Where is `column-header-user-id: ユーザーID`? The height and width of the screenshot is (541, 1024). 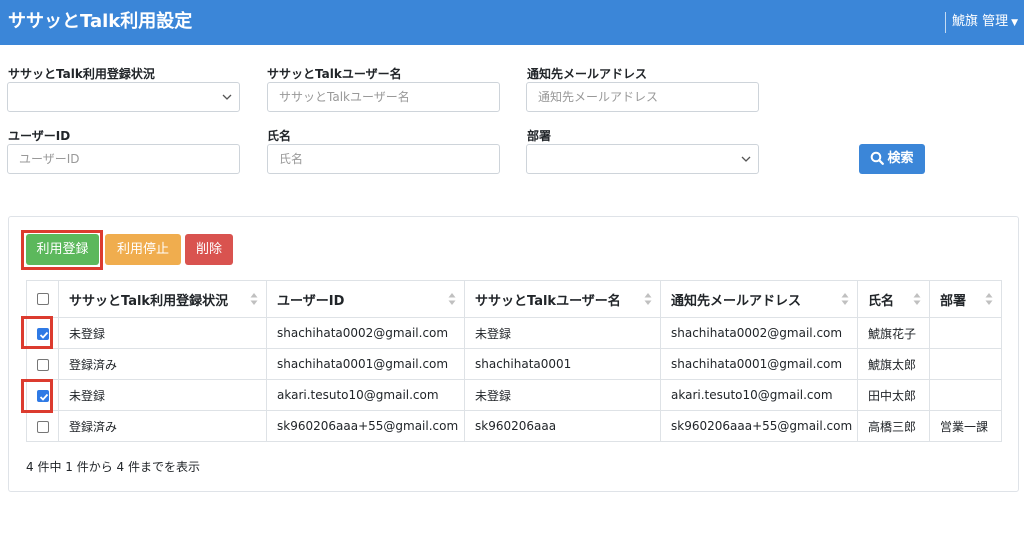 column-header-user-id: ユーザーID is located at coordinates (365, 299).